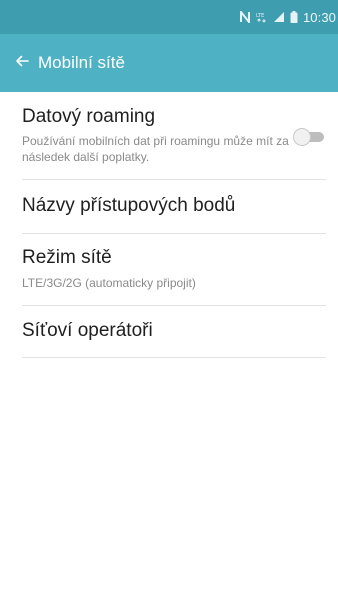 The width and height of the screenshot is (338, 610). I want to click on data-roaming-toggle, so click(309, 137).